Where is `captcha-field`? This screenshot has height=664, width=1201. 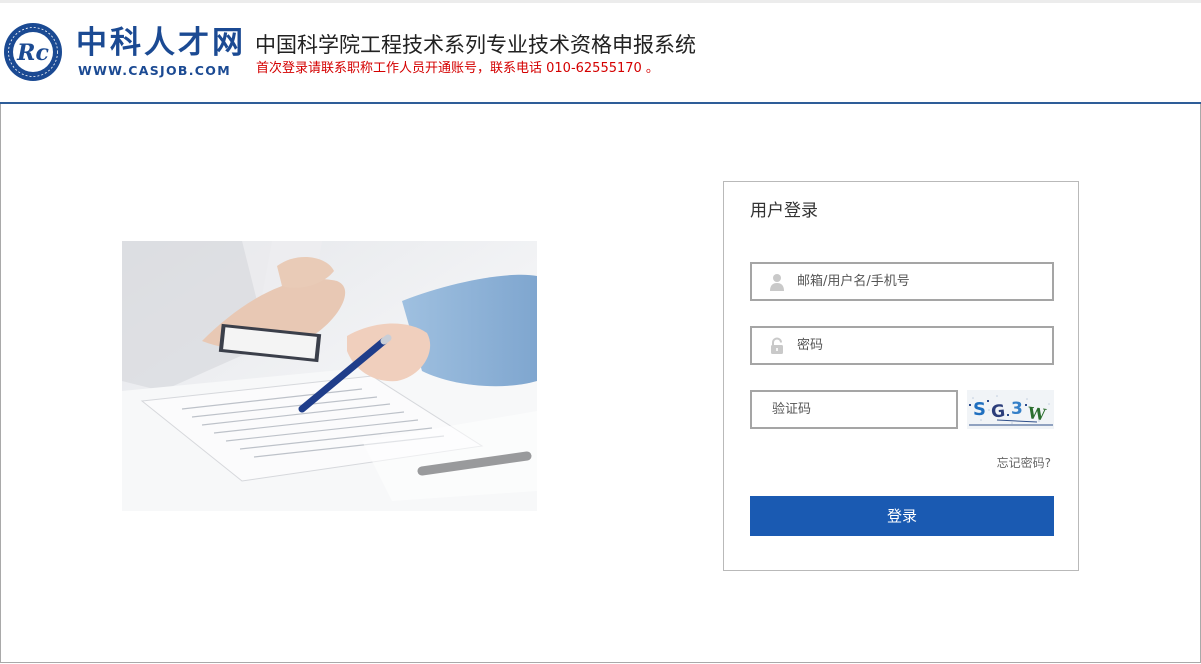 captcha-field is located at coordinates (854, 409).